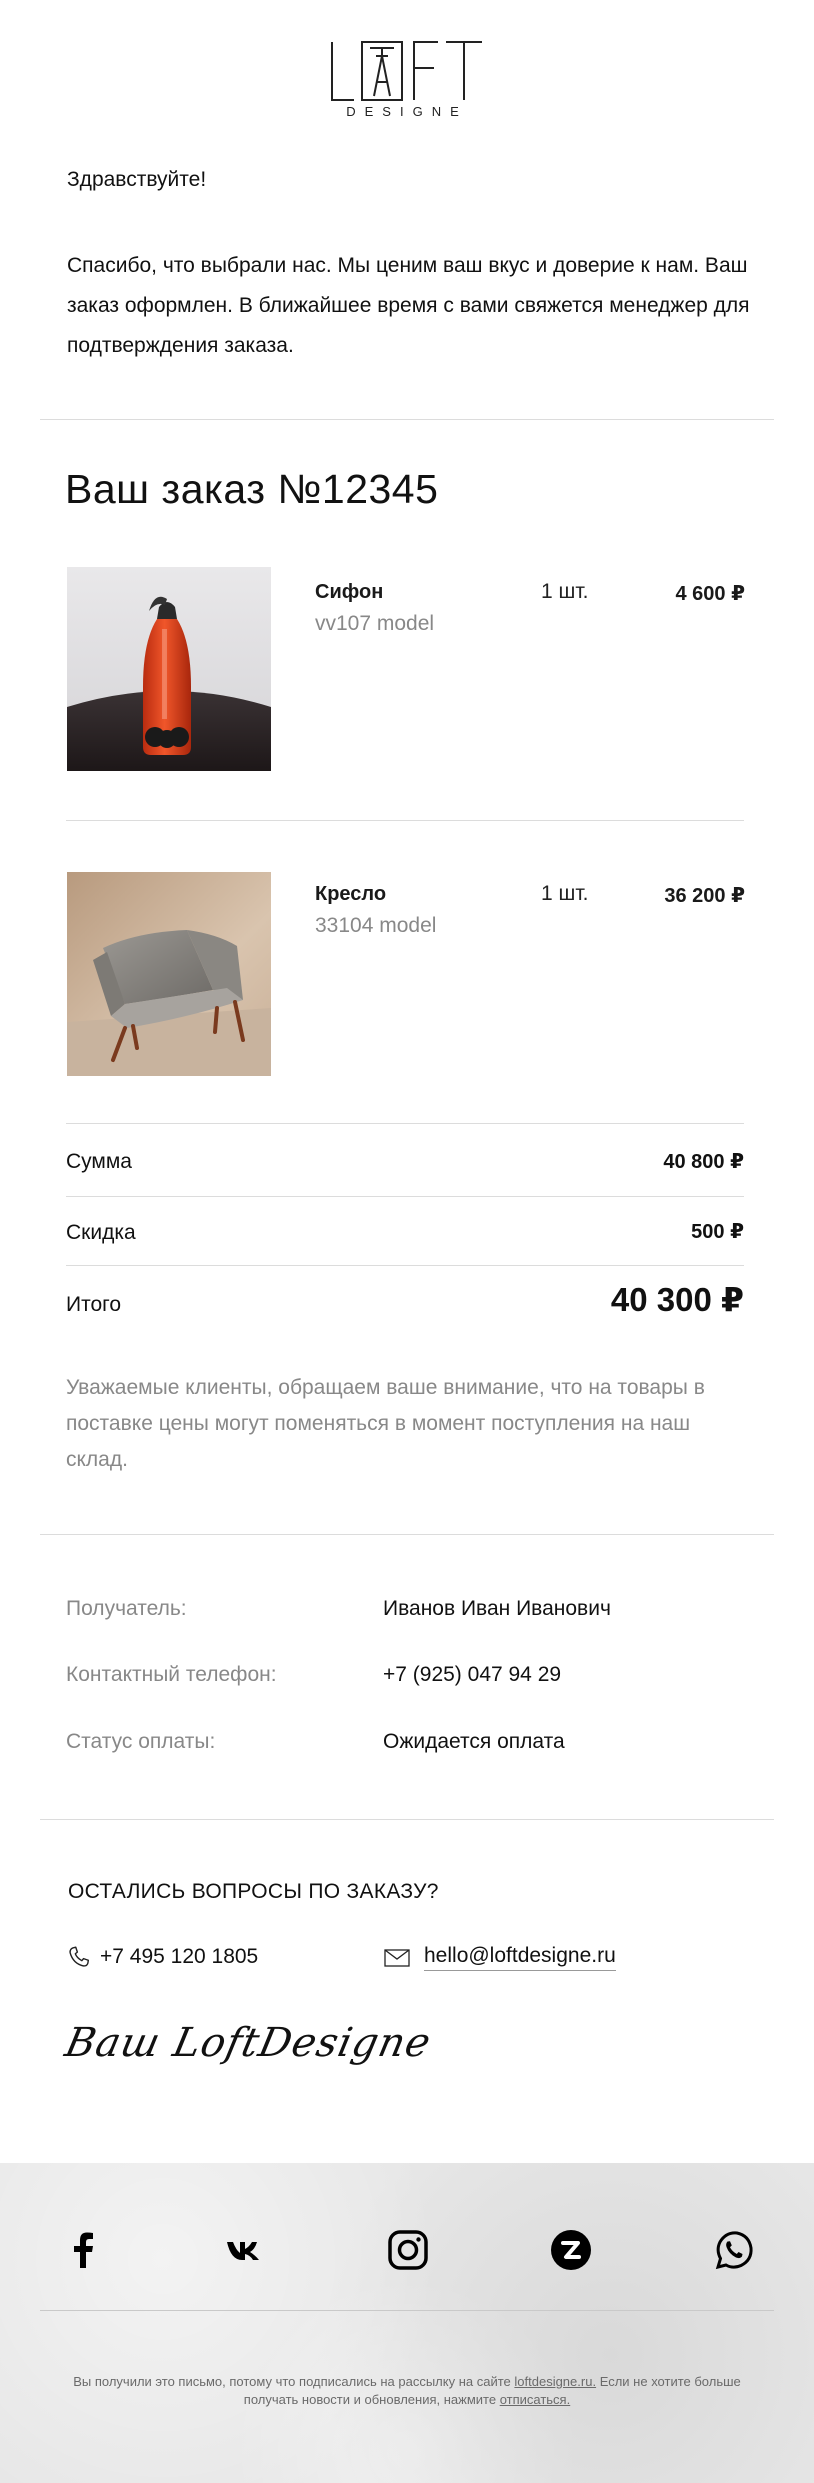 This screenshot has height=2483, width=814. What do you see at coordinates (141, 1741) in the screenshot?
I see `payment-status-label: Статус оплаты:` at bounding box center [141, 1741].